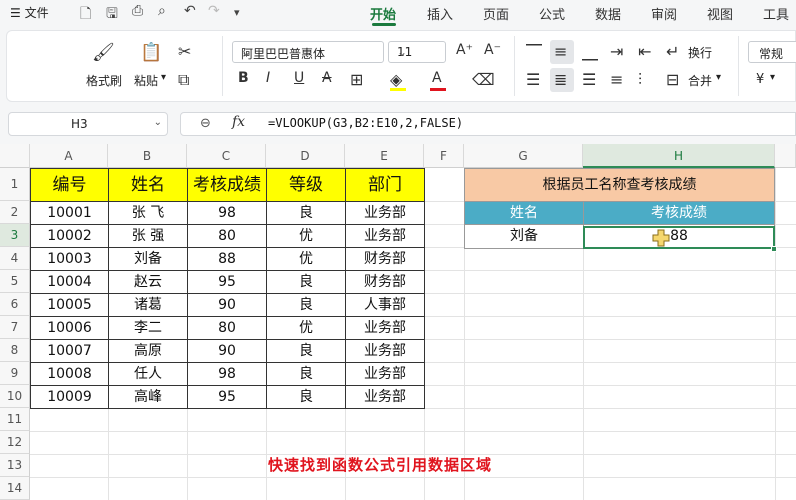 The width and height of the screenshot is (796, 500). I want to click on tab-view: 视图, so click(720, 13).